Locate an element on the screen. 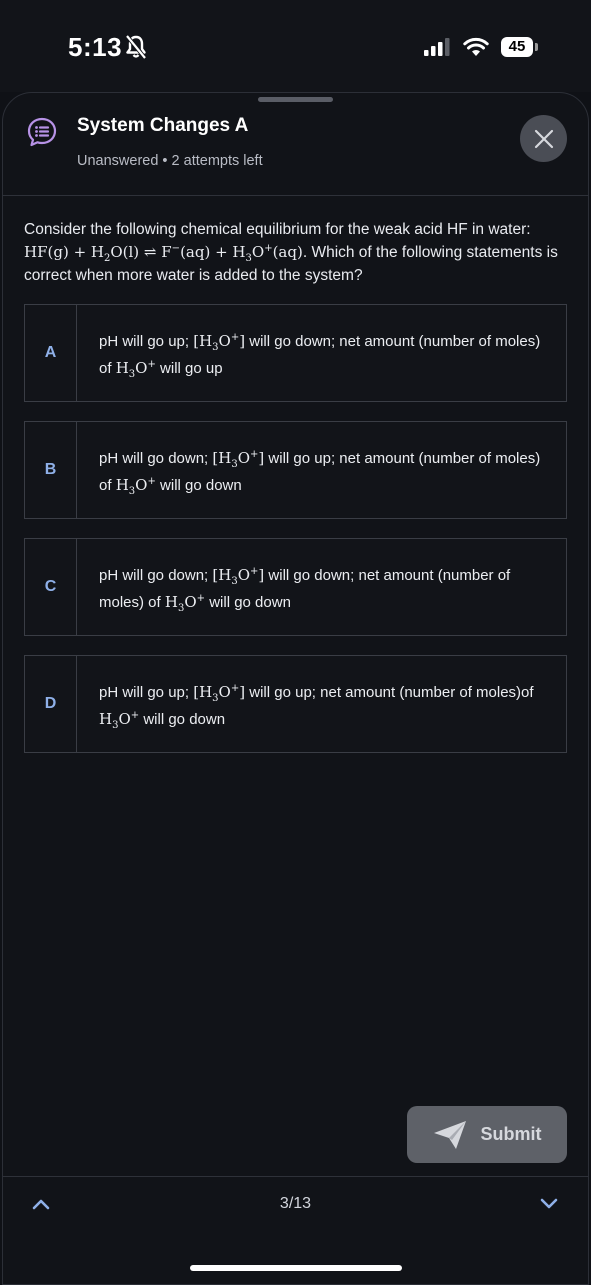  chevron-down-icon is located at coordinates (549, 1204).